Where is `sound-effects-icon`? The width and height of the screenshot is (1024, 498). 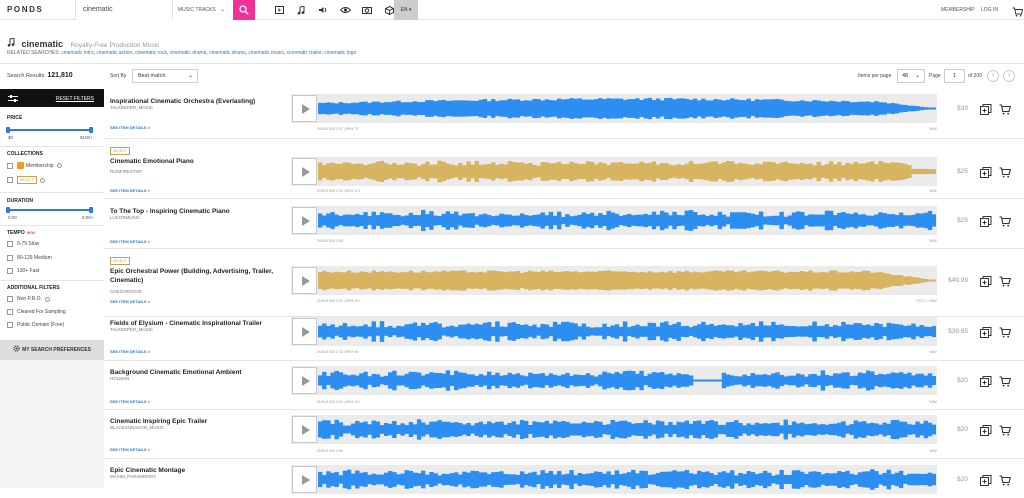 sound-effects-icon is located at coordinates (323, 10).